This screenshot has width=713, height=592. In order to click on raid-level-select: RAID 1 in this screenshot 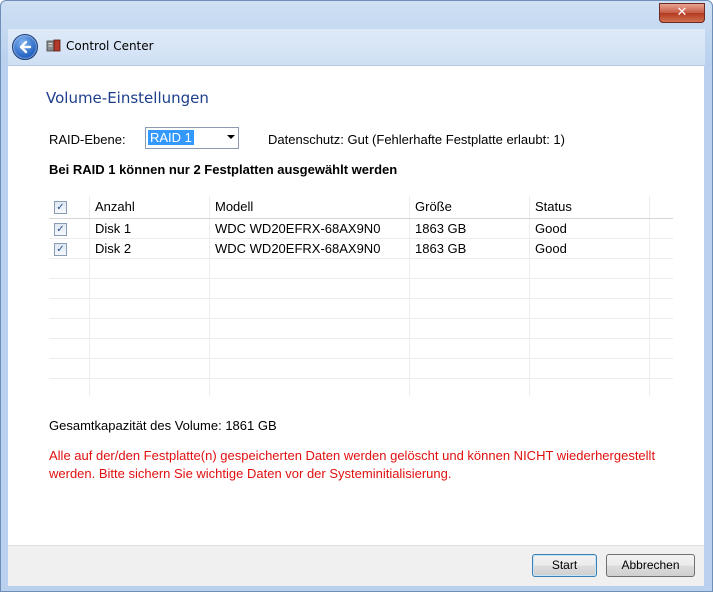, I will do `click(192, 138)`.